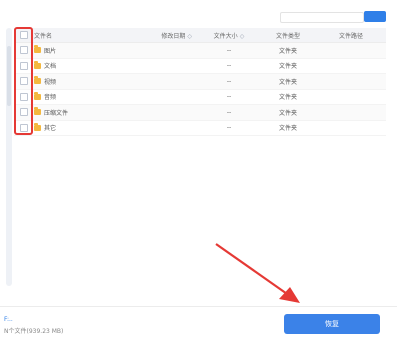 The image size is (397, 347). Describe the element at coordinates (8, 319) in the screenshot. I see `path-link: F:..` at that location.